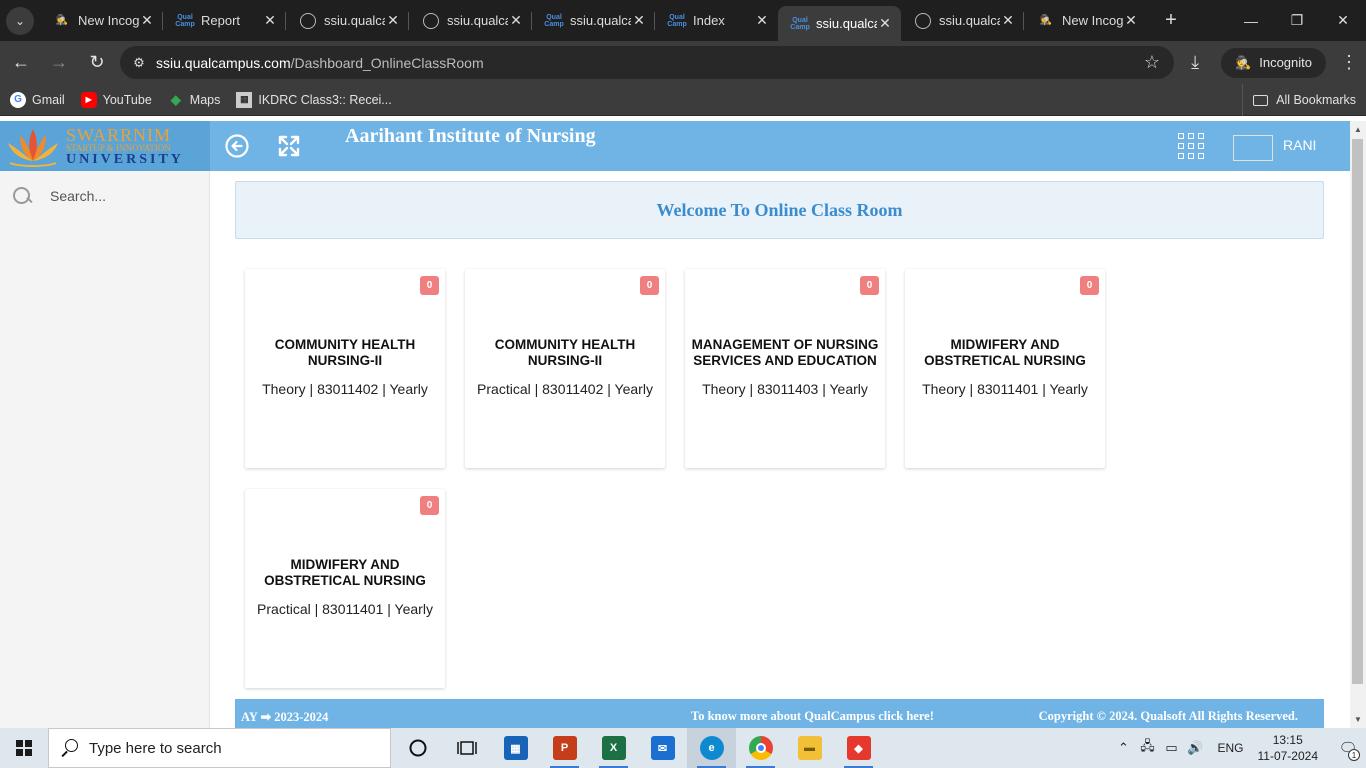  What do you see at coordinates (809, 748) in the screenshot?
I see `file-explorer-icon: ▬` at bounding box center [809, 748].